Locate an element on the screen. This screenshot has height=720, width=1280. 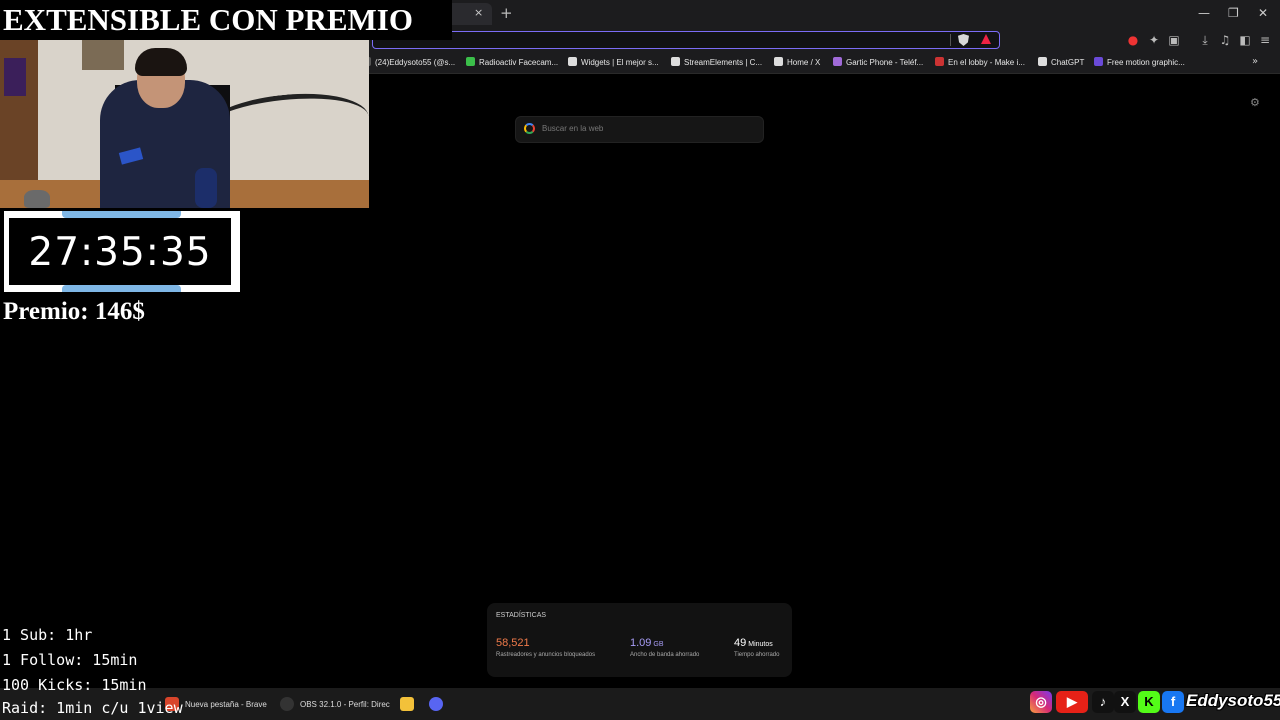
stat-trackers-value: 58,521 is located at coordinates (513, 643).